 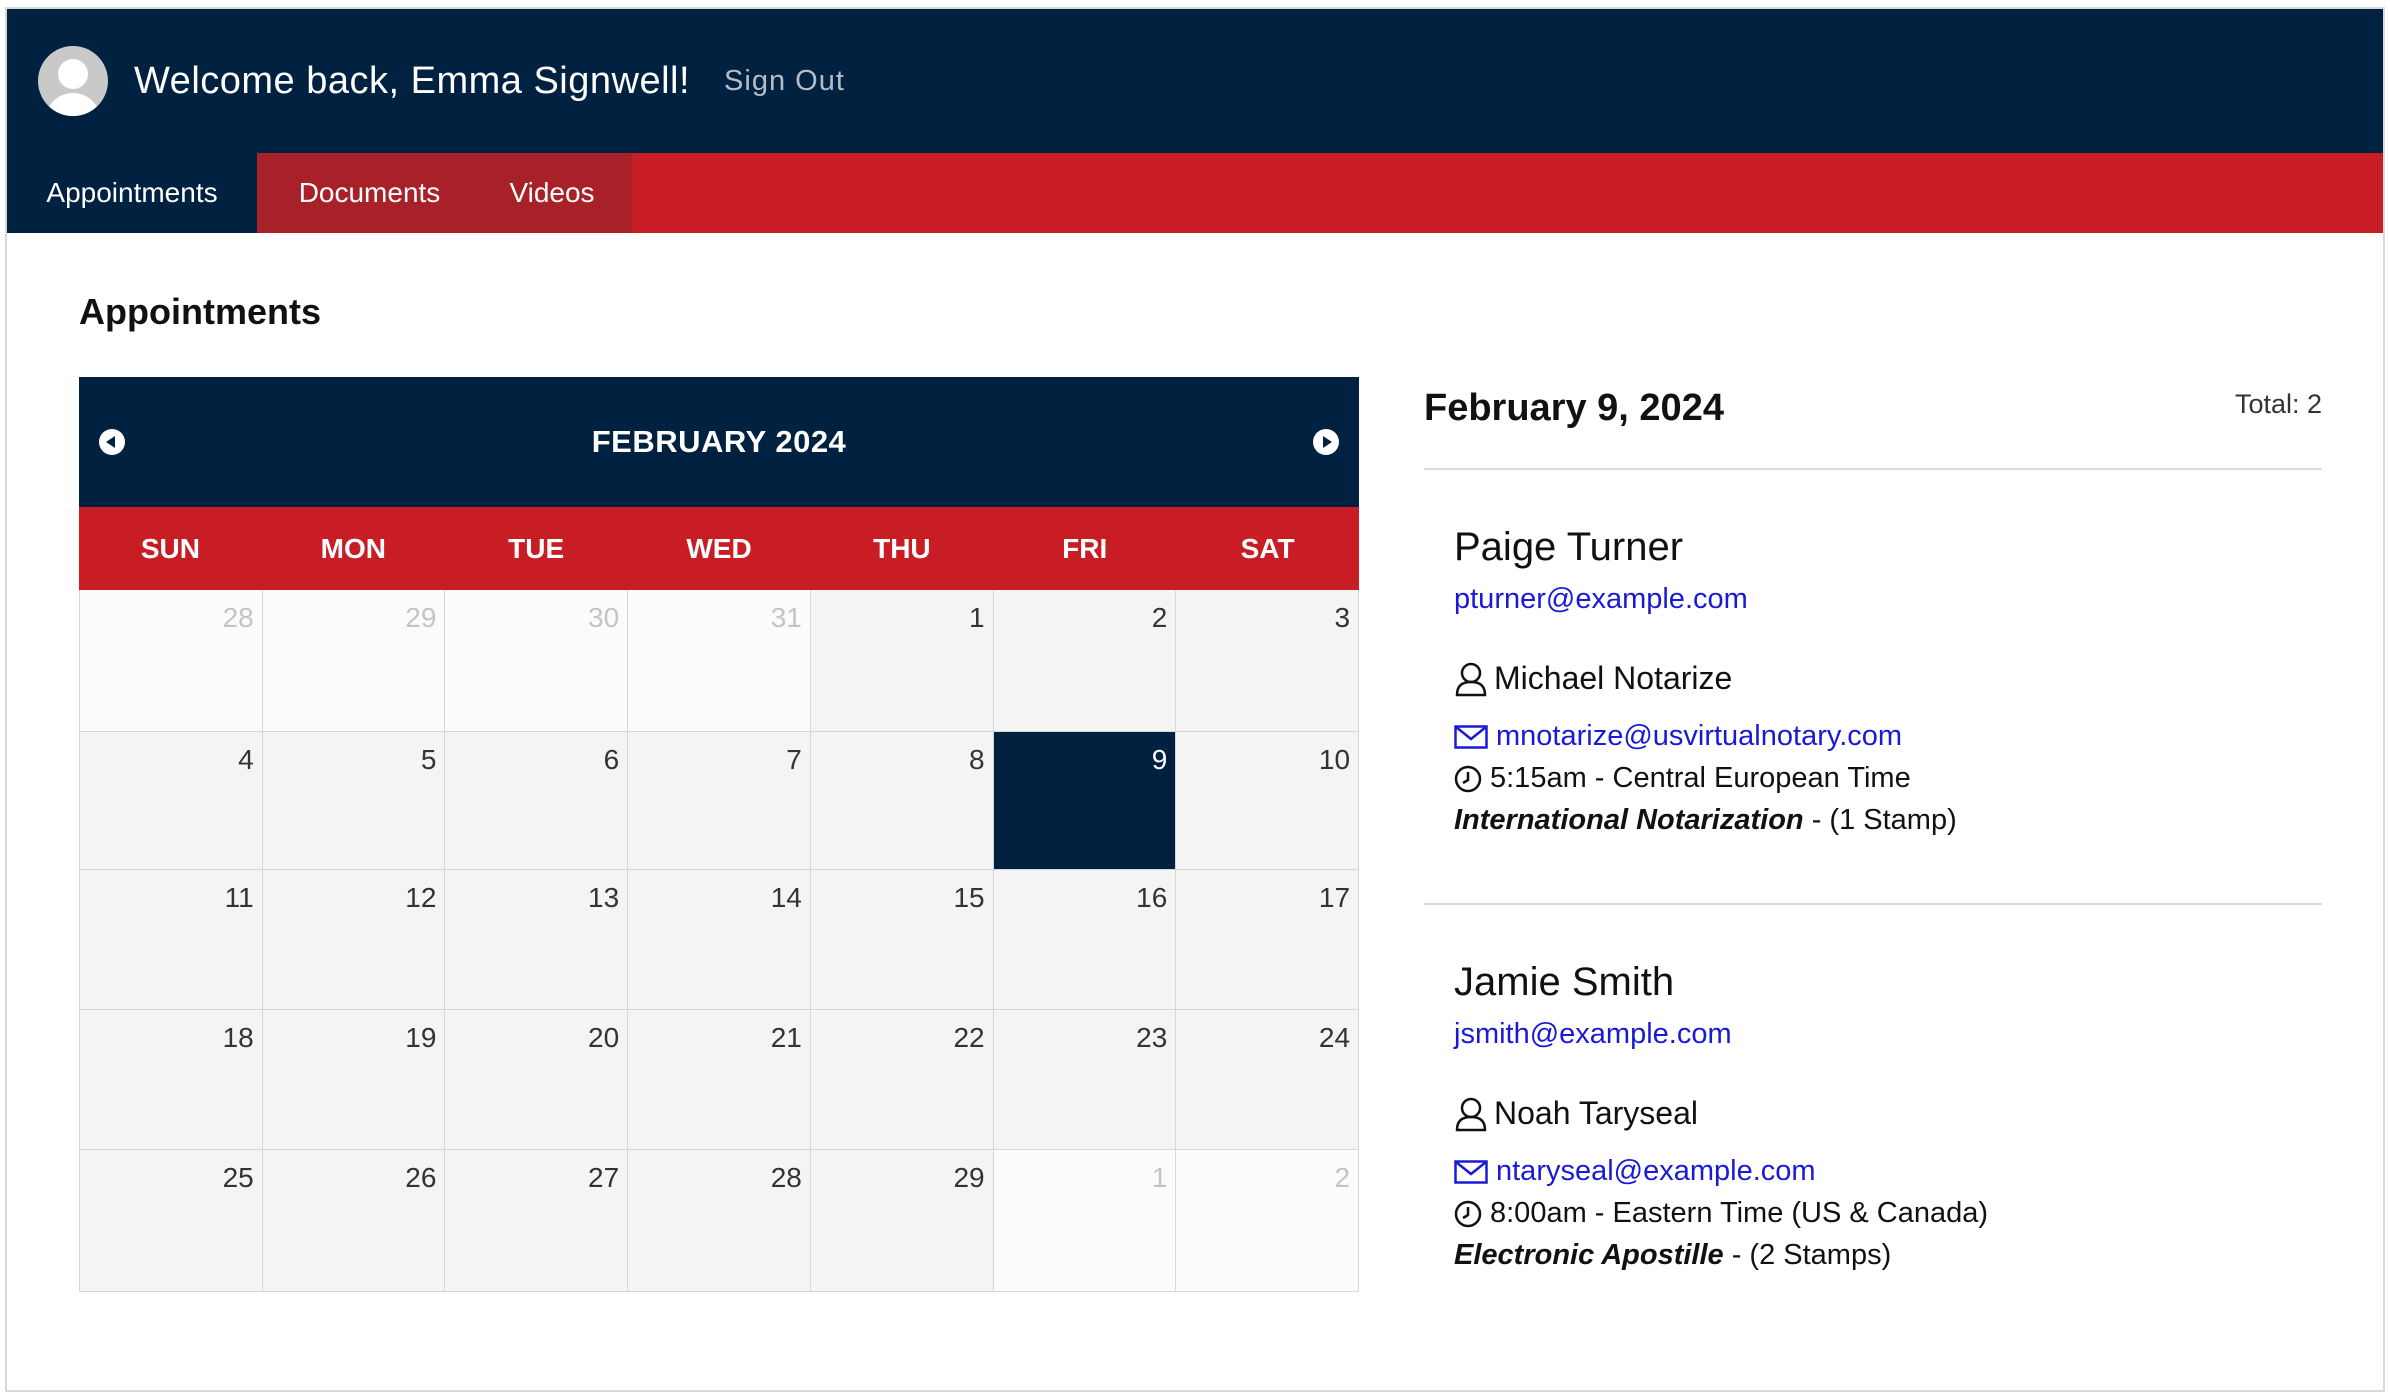 I want to click on calendar-day: 4, so click(x=171, y=801).